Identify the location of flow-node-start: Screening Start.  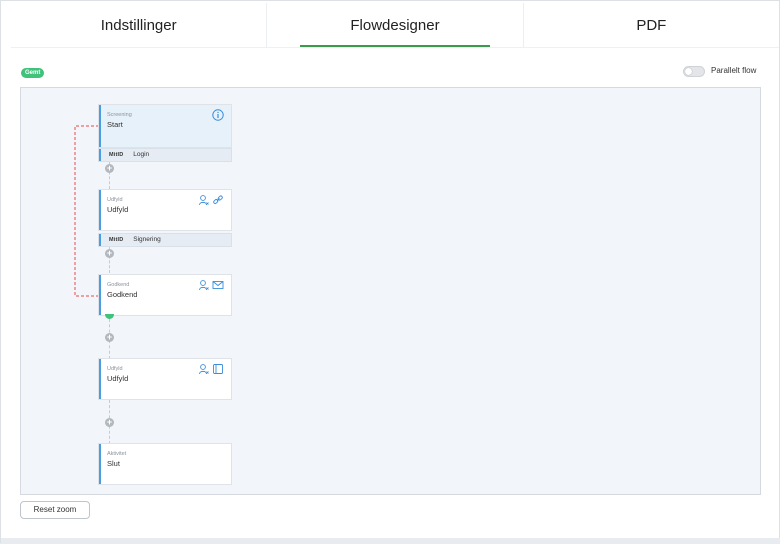
(165, 126).